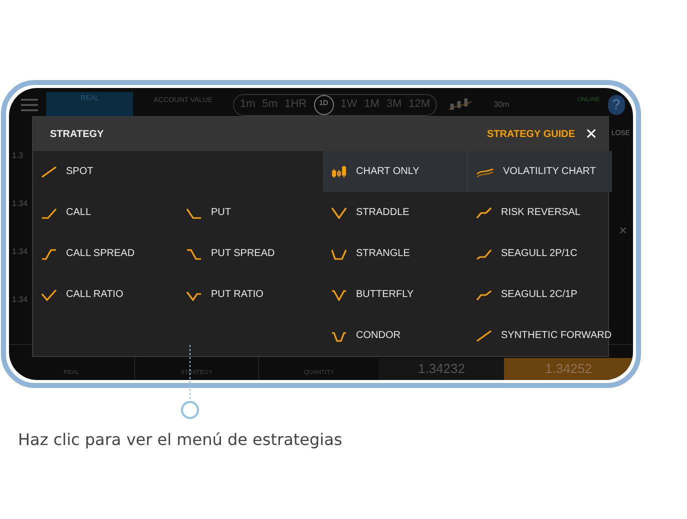  What do you see at coordinates (395, 171) in the screenshot?
I see `strategy-option: CHART ONLY` at bounding box center [395, 171].